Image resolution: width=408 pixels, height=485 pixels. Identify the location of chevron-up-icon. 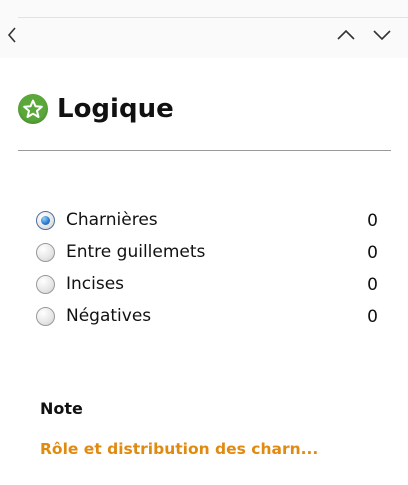
(346, 35).